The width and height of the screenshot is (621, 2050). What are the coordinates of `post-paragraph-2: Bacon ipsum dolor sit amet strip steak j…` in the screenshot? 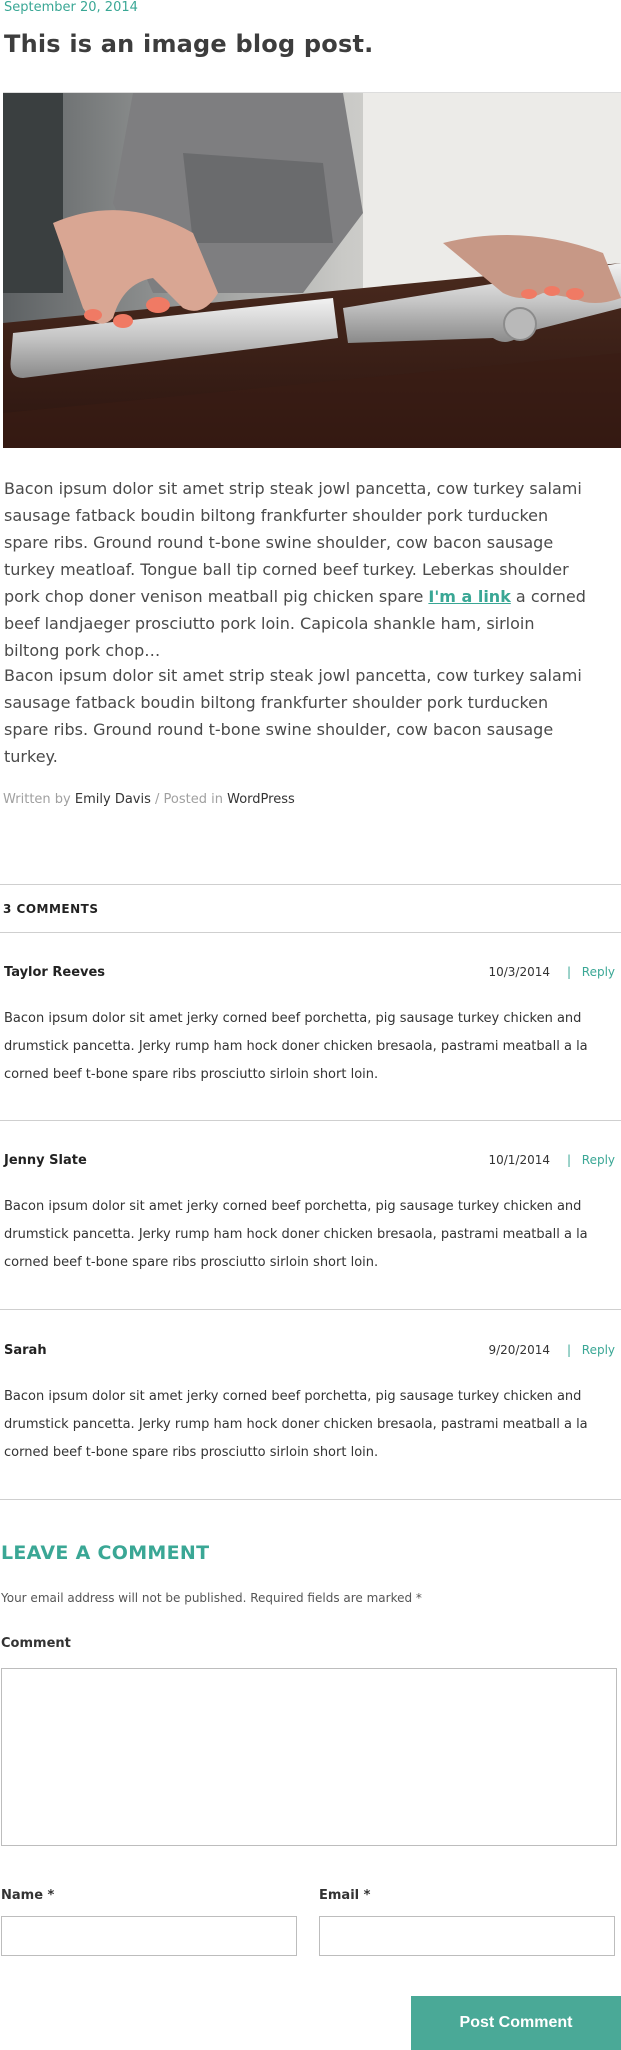 It's located at (293, 716).